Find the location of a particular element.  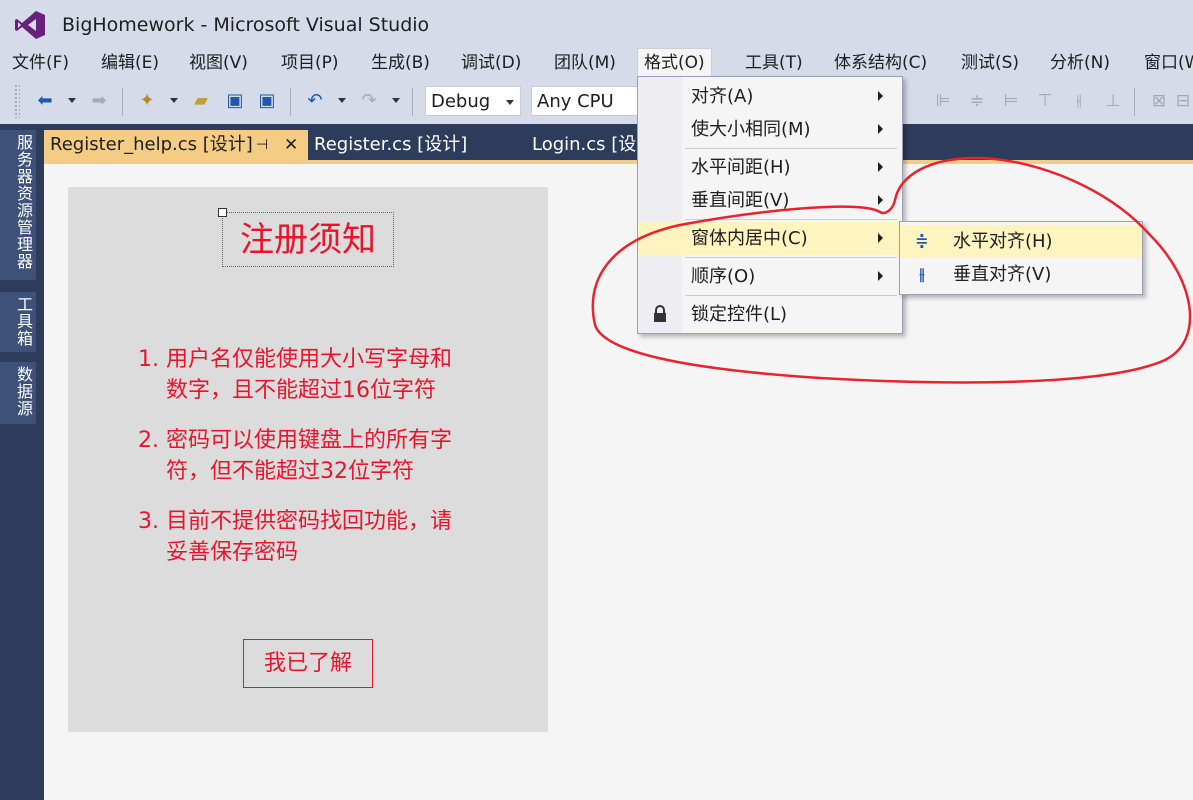

undo-dropdown-icon is located at coordinates (342, 100).